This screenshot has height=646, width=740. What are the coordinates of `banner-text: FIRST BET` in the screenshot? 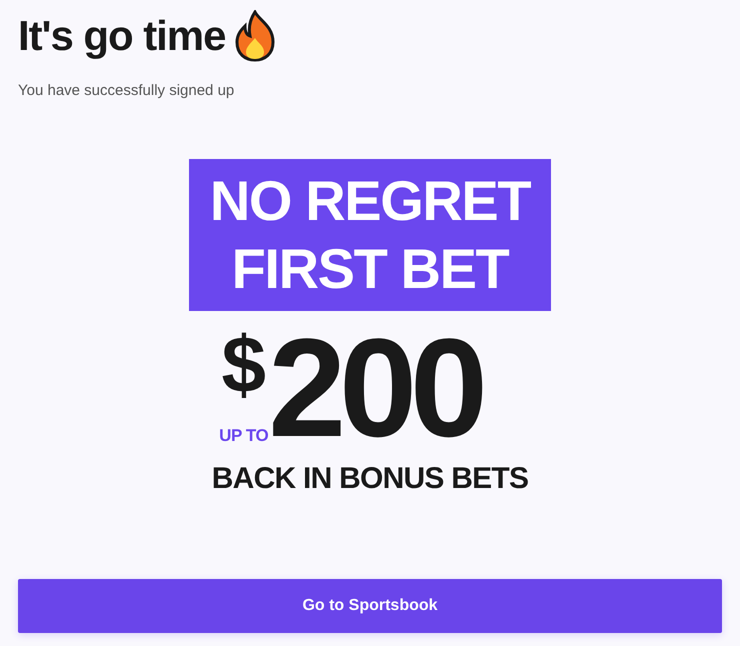 It's located at (370, 269).